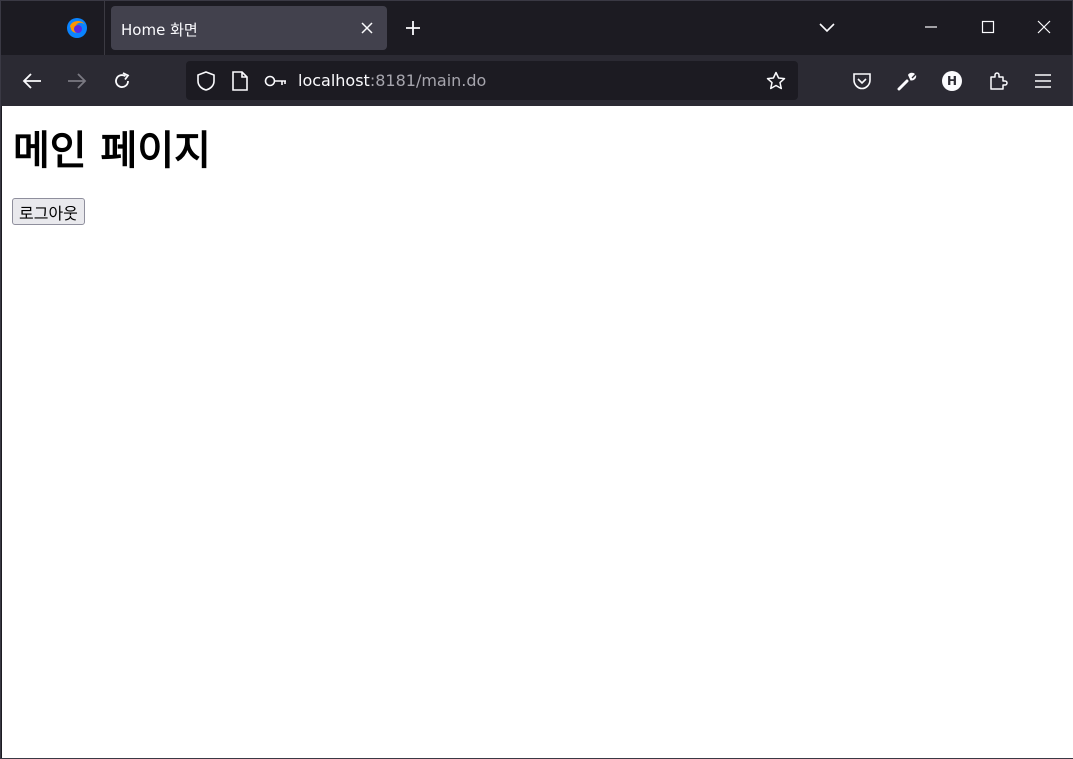 The image size is (1073, 759). I want to click on minimize-icon, so click(931, 27).